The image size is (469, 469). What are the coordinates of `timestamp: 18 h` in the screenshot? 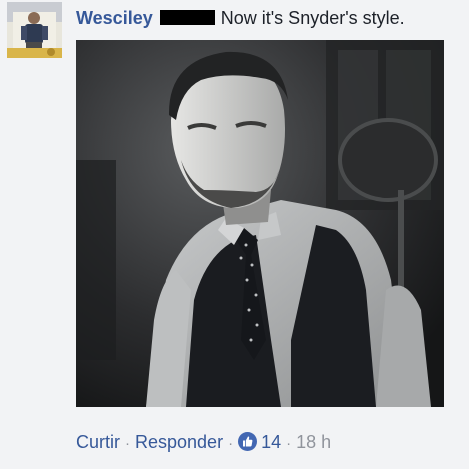 It's located at (313, 442).